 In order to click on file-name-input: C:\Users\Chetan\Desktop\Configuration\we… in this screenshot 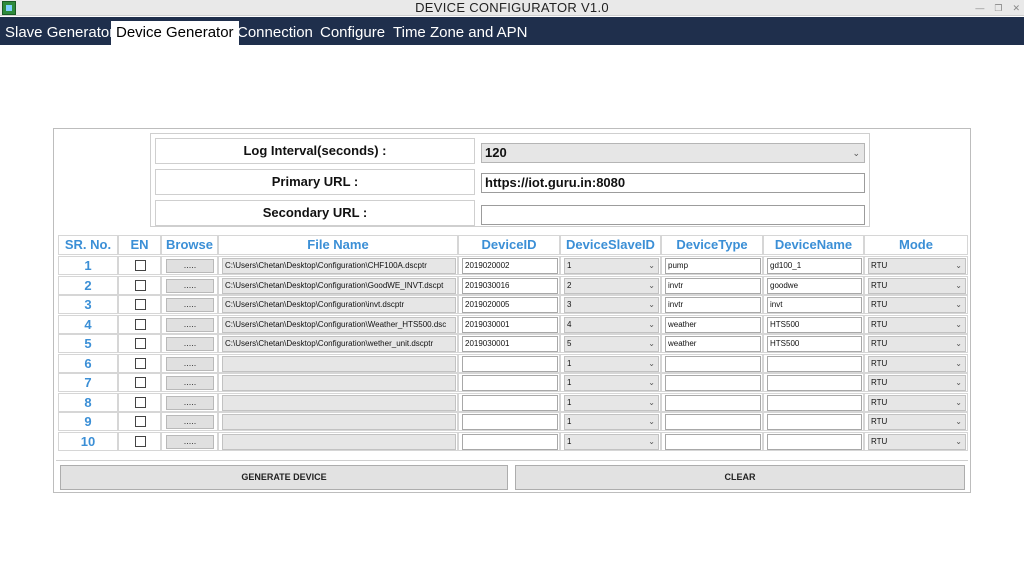, I will do `click(339, 344)`.